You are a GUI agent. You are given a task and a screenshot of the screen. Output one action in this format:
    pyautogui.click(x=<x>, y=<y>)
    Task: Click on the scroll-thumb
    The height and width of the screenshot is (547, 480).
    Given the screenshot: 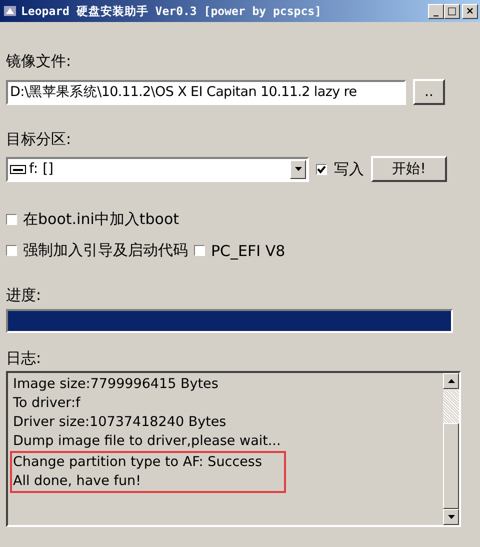 What is the action you would take?
    pyautogui.click(x=451, y=466)
    